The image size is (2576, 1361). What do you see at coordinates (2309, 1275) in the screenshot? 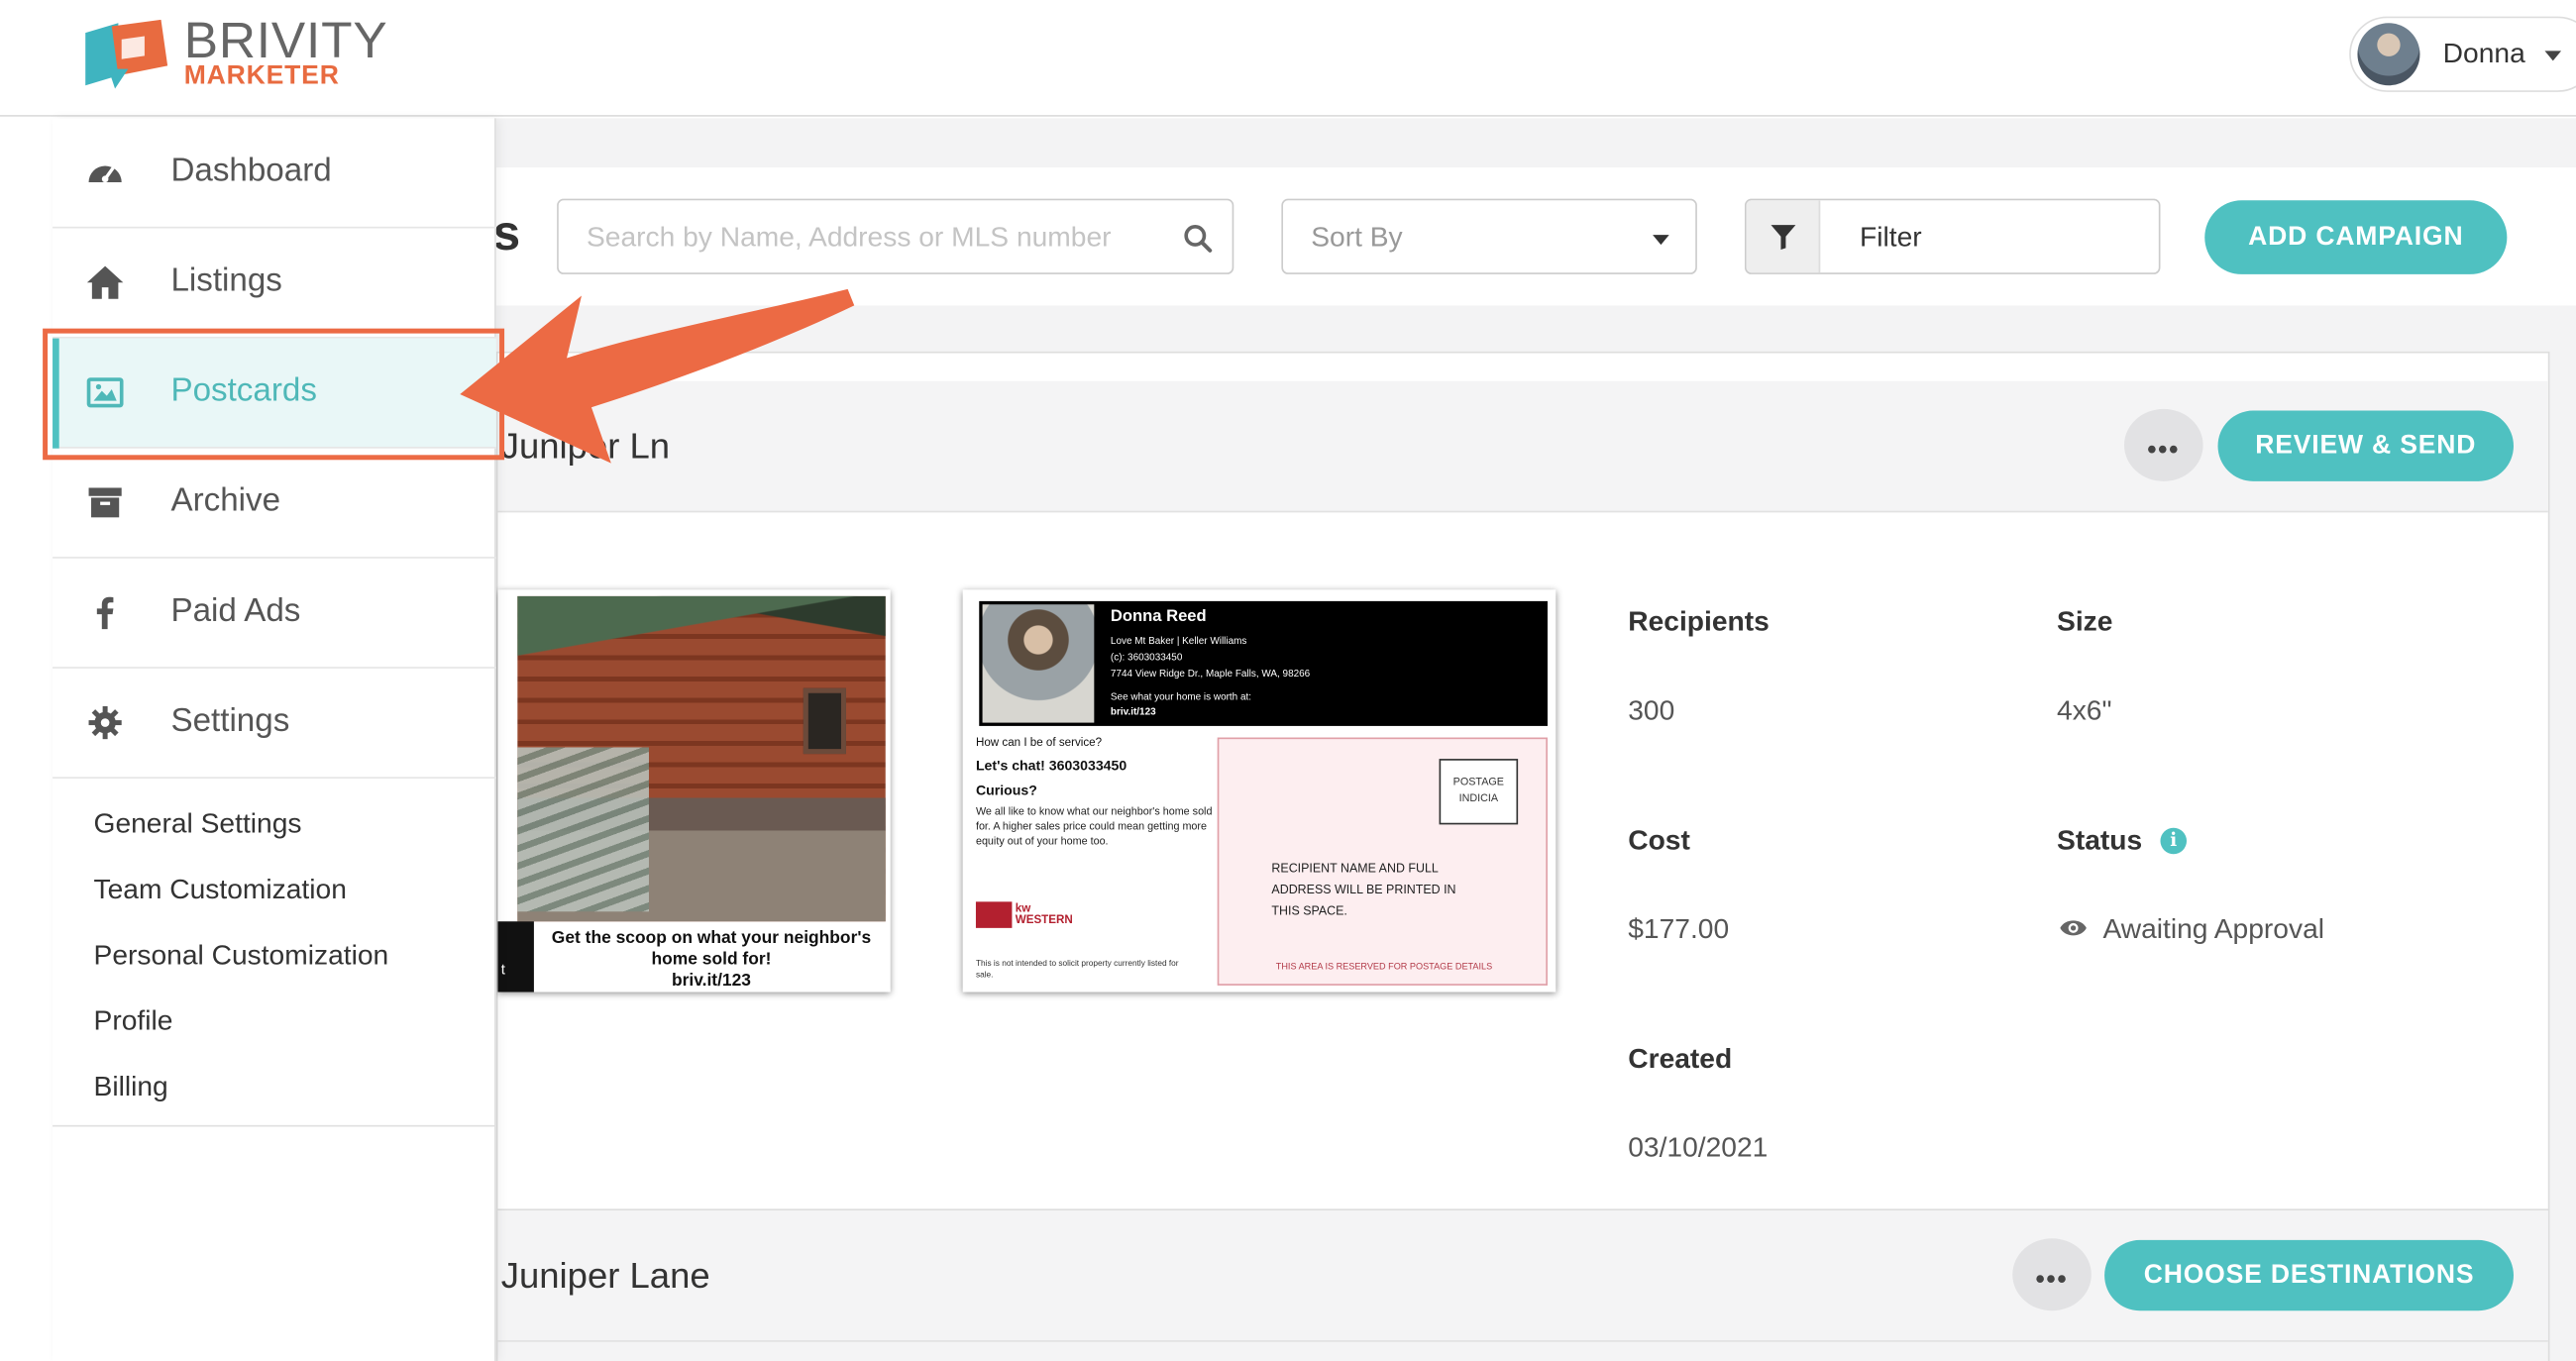
I see `choose-destinations-button: CHOOSE DESTINATIONS` at bounding box center [2309, 1275].